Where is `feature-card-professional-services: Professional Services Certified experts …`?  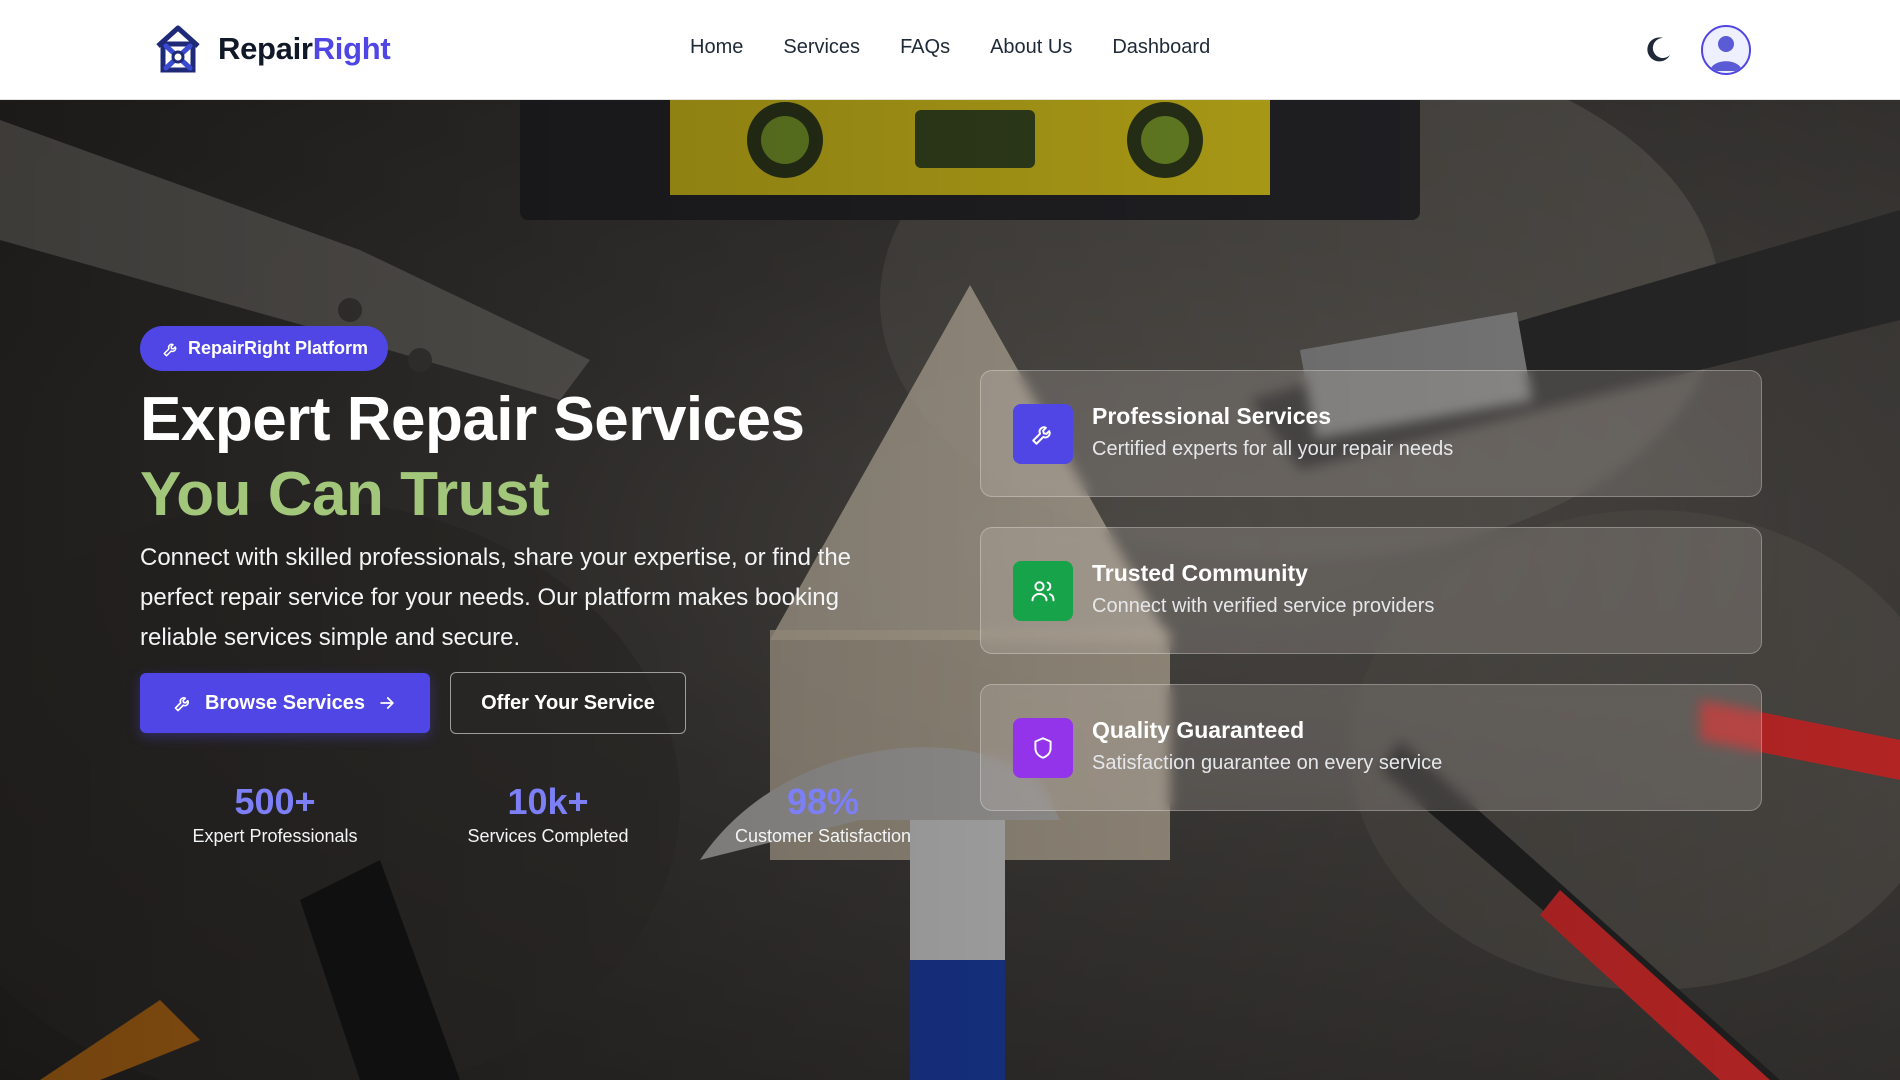 feature-card-professional-services: Professional Services Certified experts … is located at coordinates (1371, 433).